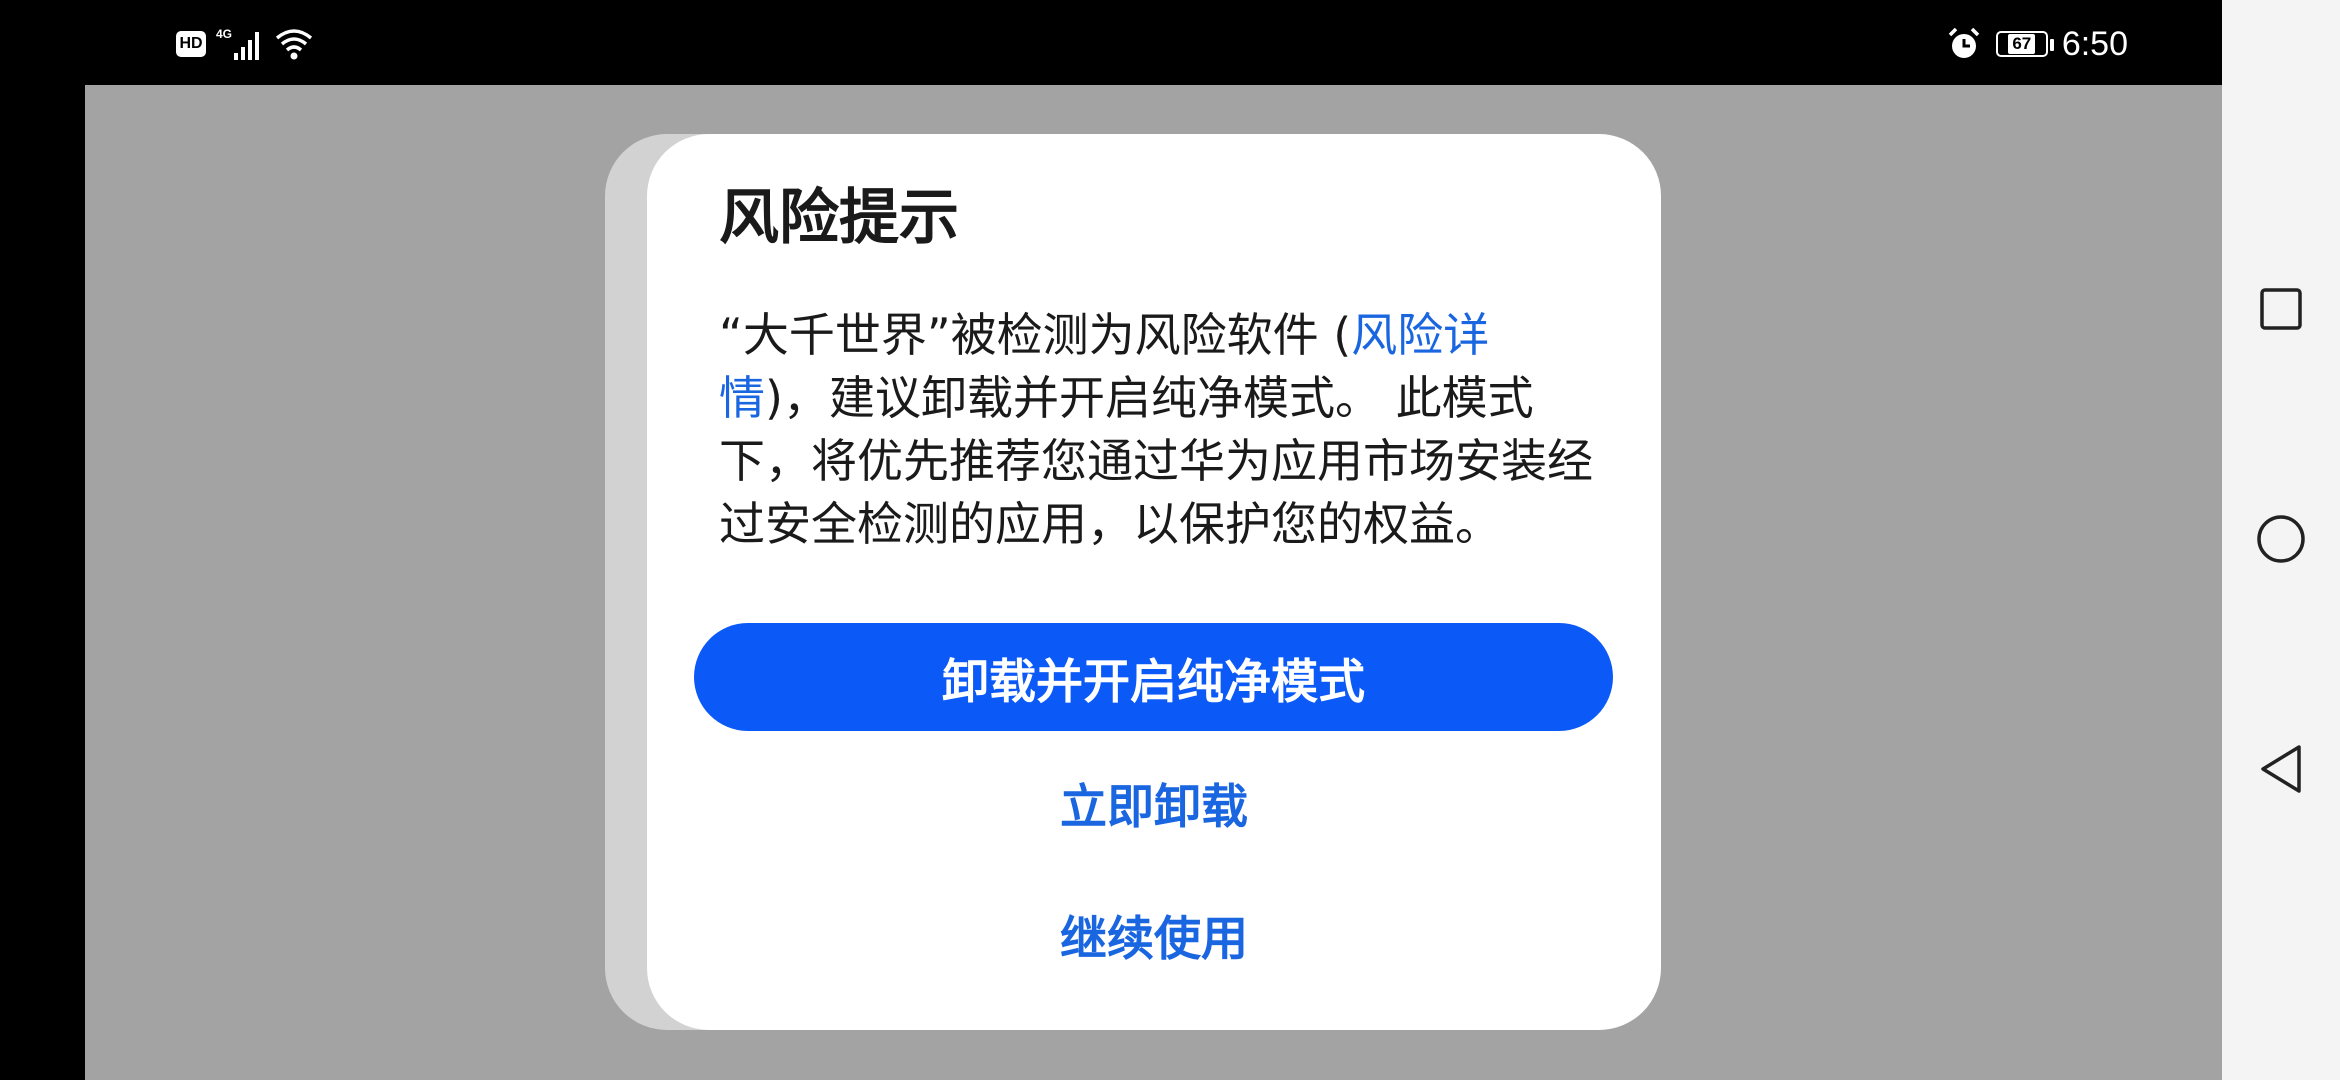 The image size is (2340, 1080). What do you see at coordinates (1964, 44) in the screenshot?
I see `alarm-icon` at bounding box center [1964, 44].